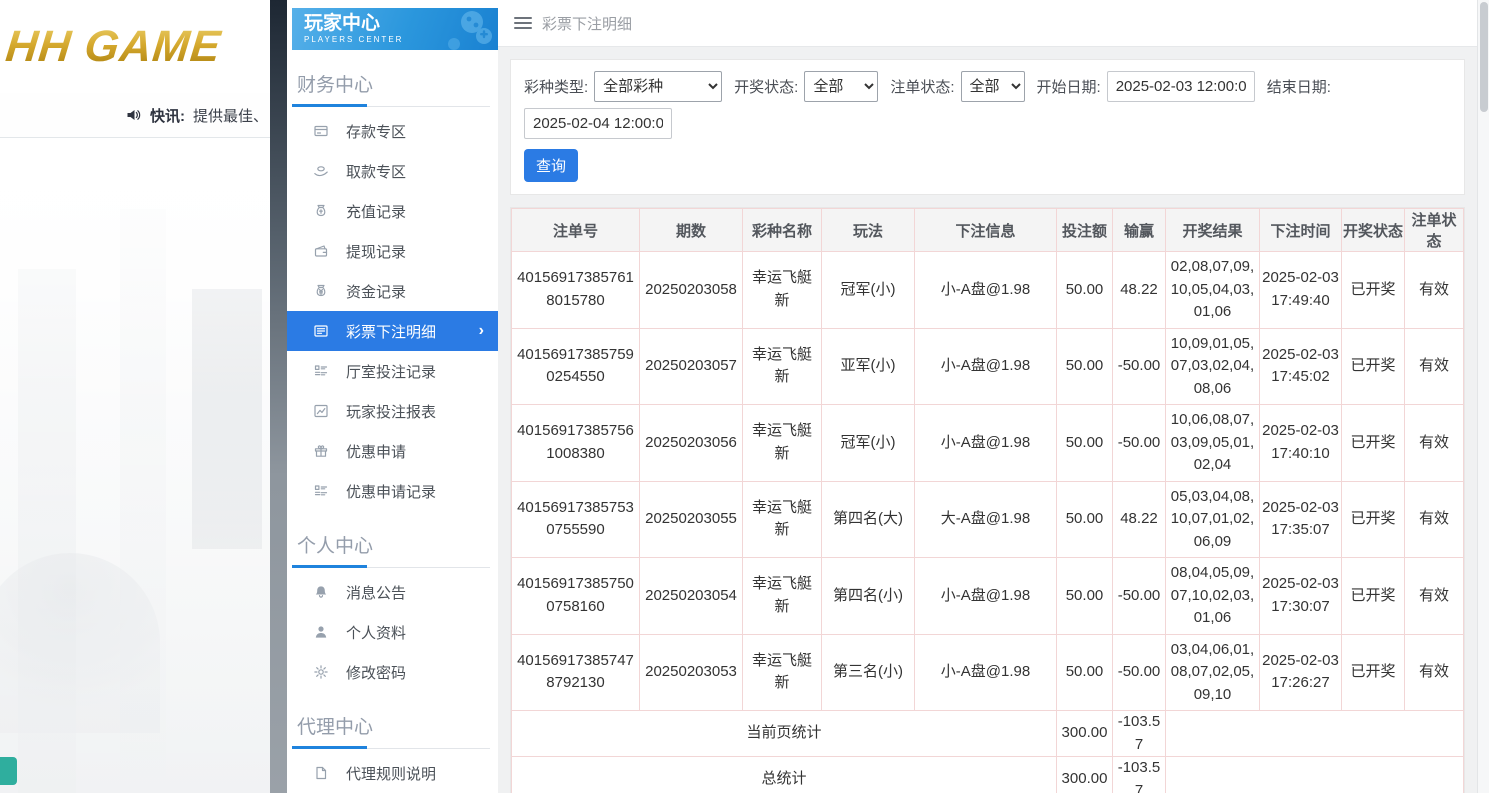  What do you see at coordinates (321, 632) in the screenshot?
I see `person-icon` at bounding box center [321, 632].